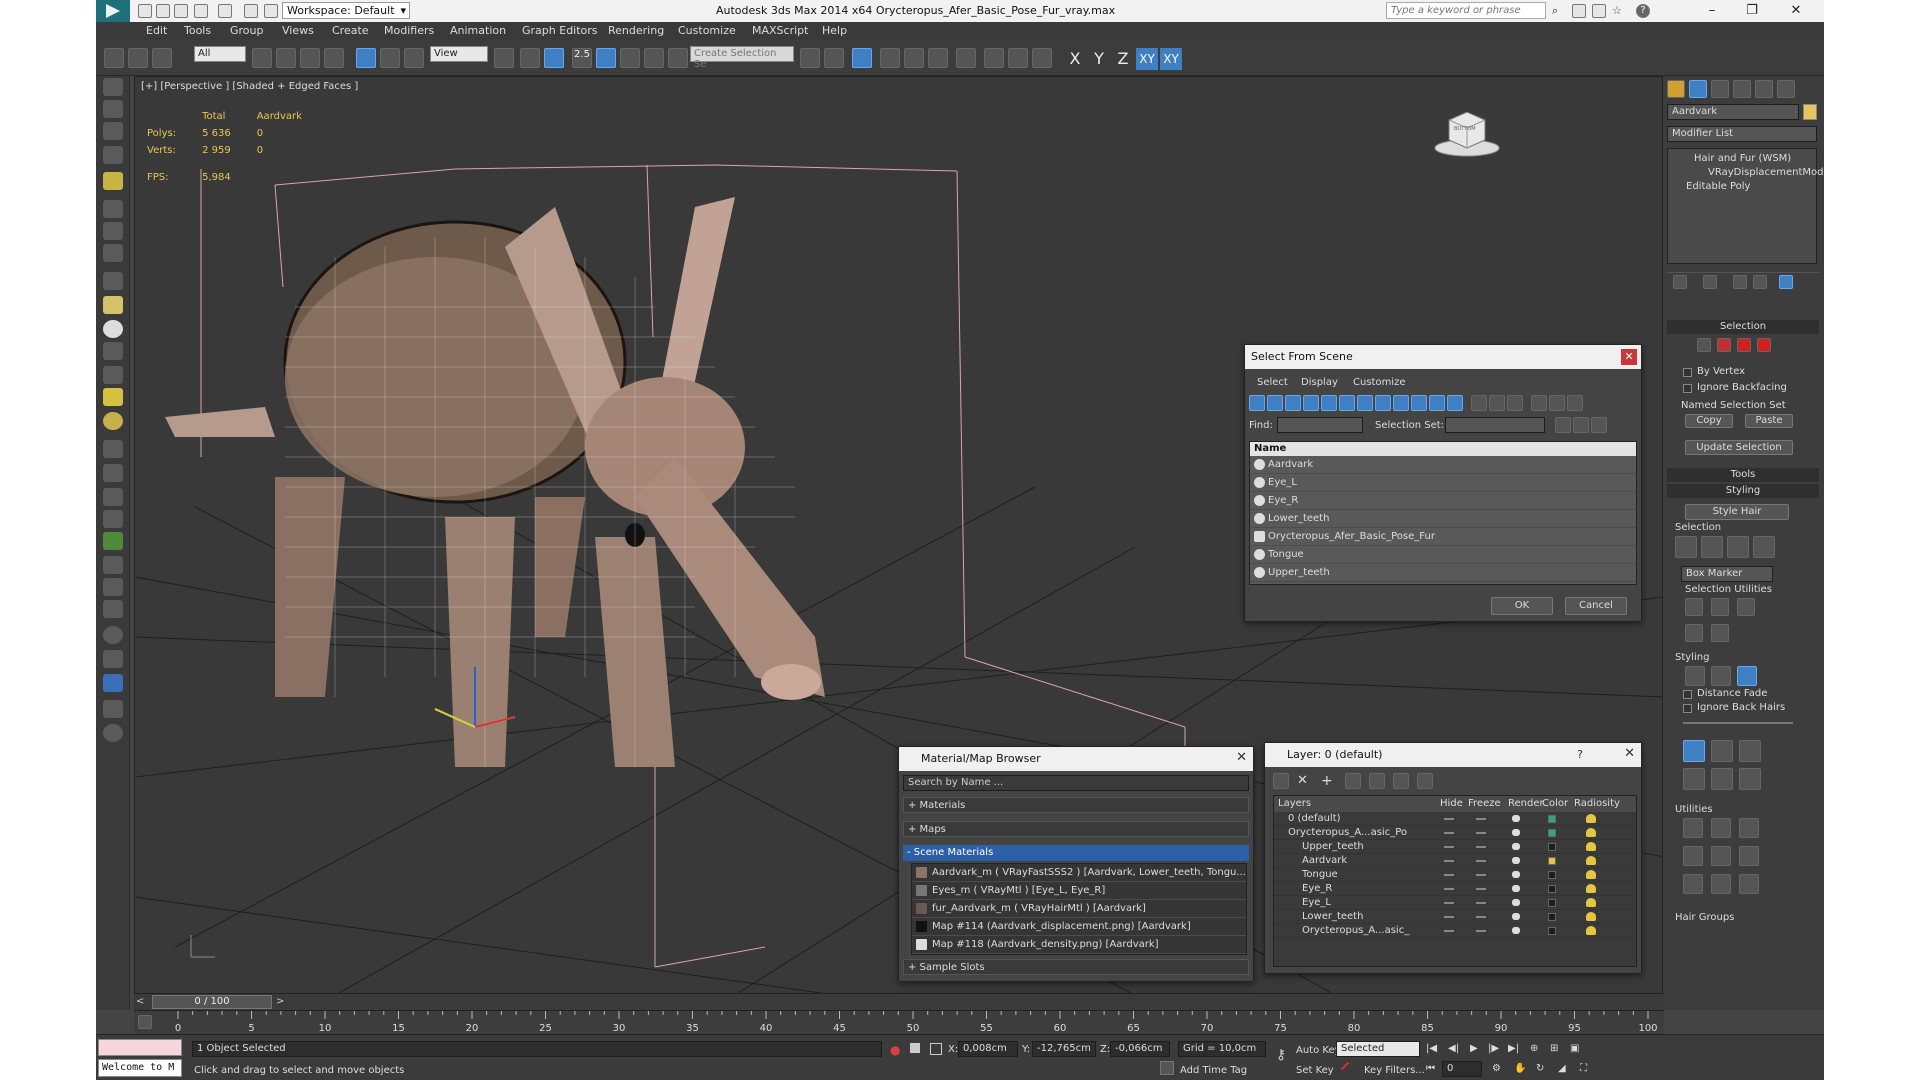  What do you see at coordinates (1275, 403) in the screenshot?
I see `shape-filter-icon` at bounding box center [1275, 403].